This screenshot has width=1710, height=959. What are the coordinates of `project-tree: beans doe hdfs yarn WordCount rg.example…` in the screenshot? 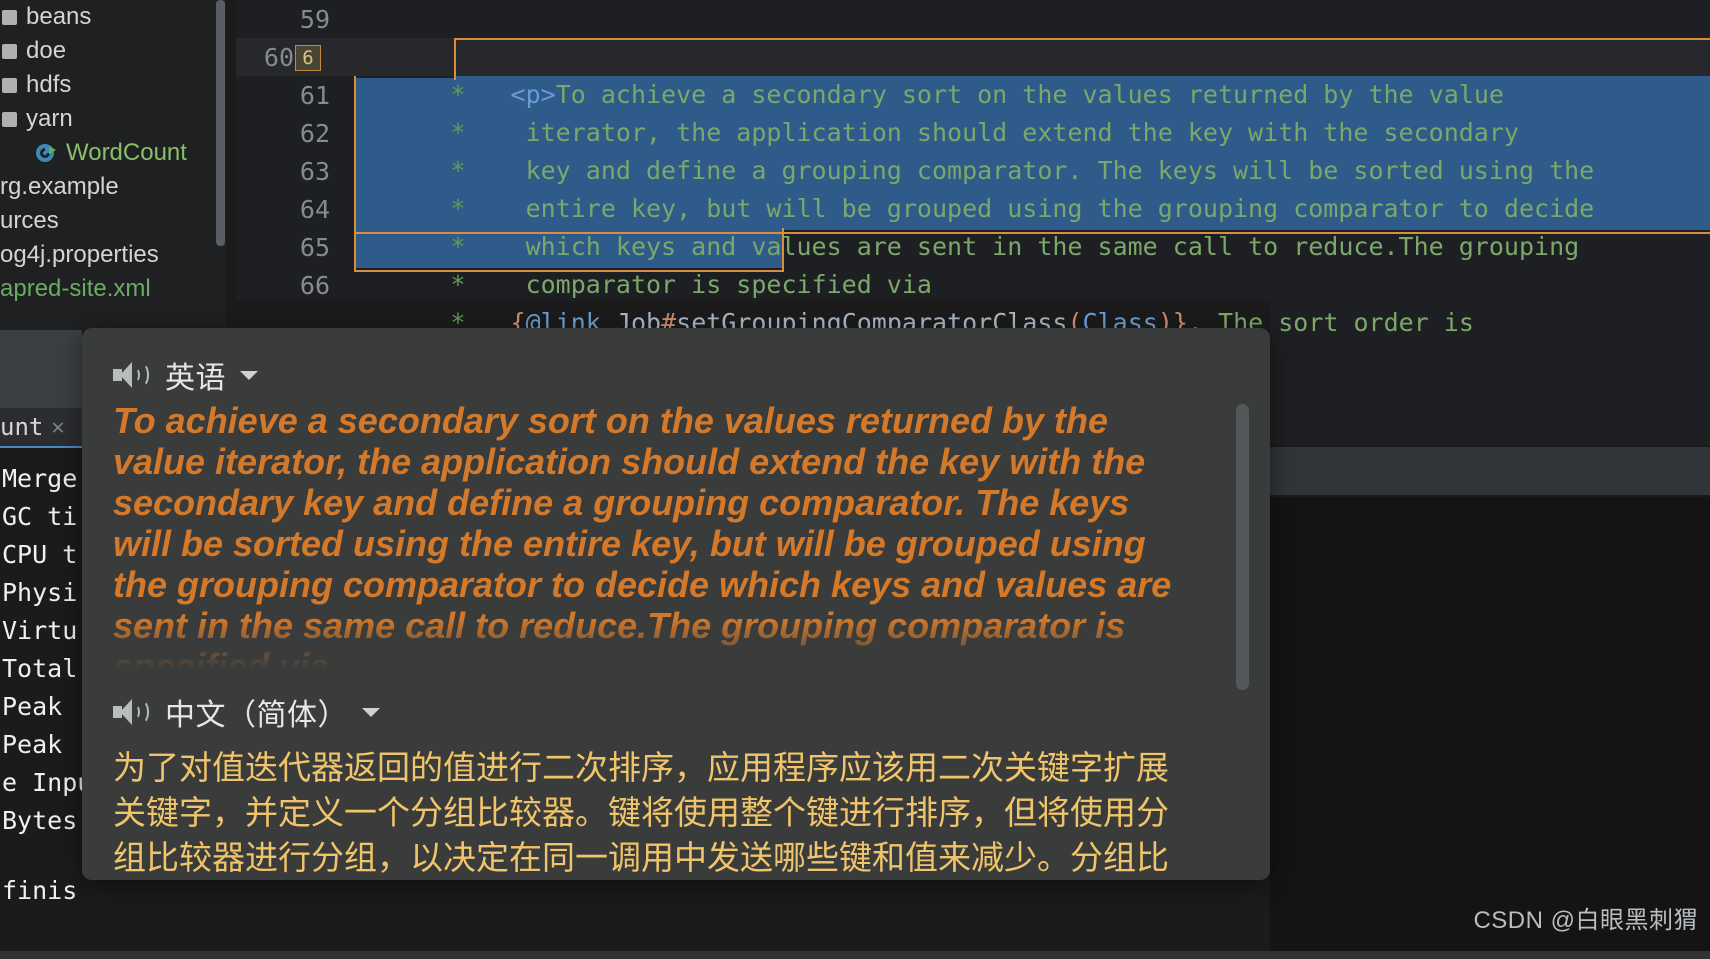 It's located at (113, 165).